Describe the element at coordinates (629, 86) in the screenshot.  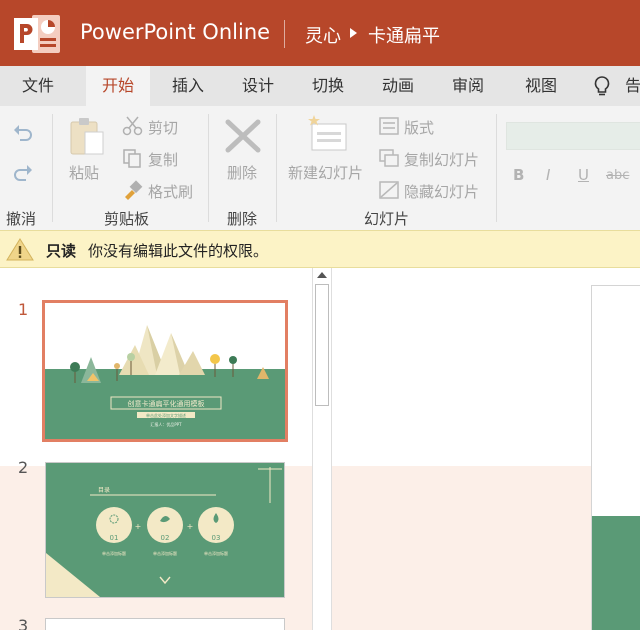
I see `tab-tell-me: 告` at that location.